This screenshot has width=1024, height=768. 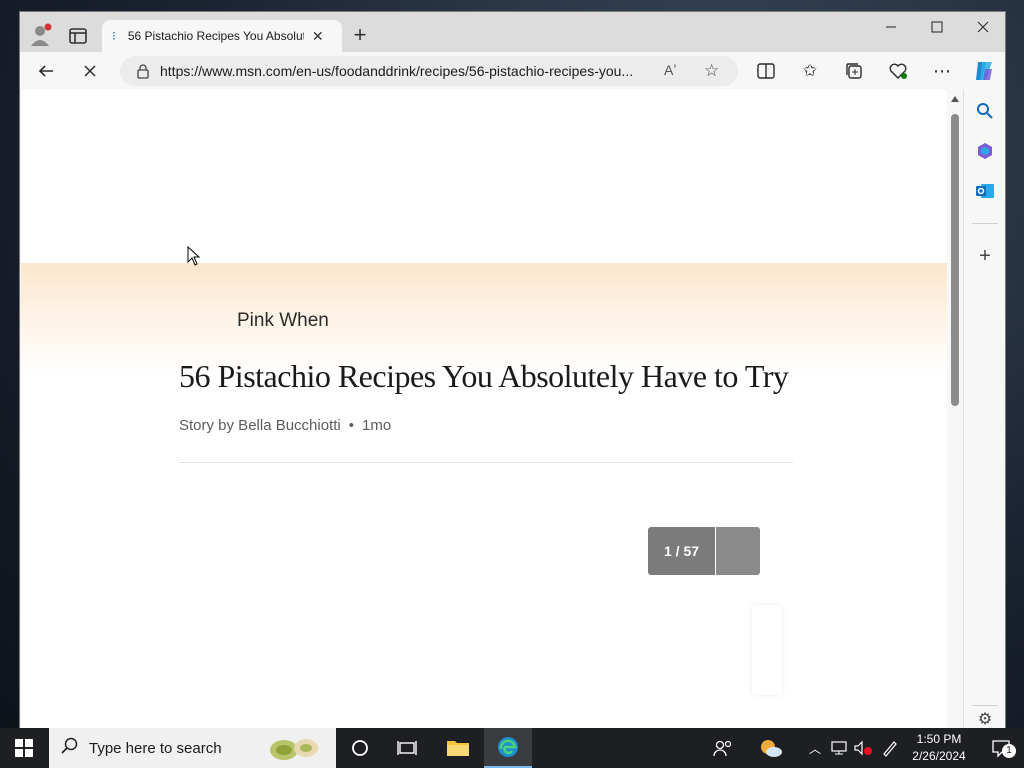 I want to click on publisher-name: Pink When, so click(x=283, y=321).